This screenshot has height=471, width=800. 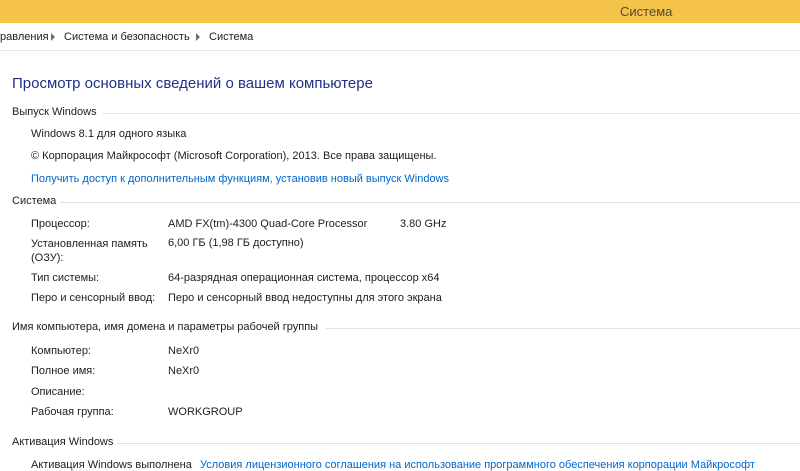 What do you see at coordinates (400, 11) in the screenshot?
I see `window-titlebar: Система` at bounding box center [400, 11].